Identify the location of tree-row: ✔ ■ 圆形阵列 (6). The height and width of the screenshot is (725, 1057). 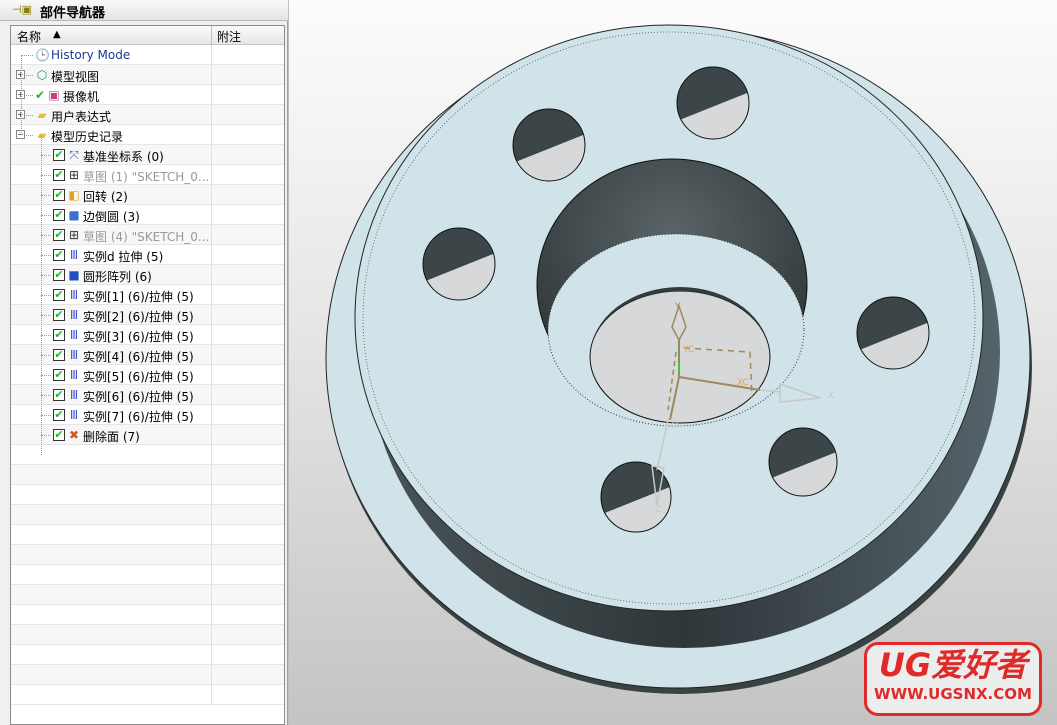
(147, 275).